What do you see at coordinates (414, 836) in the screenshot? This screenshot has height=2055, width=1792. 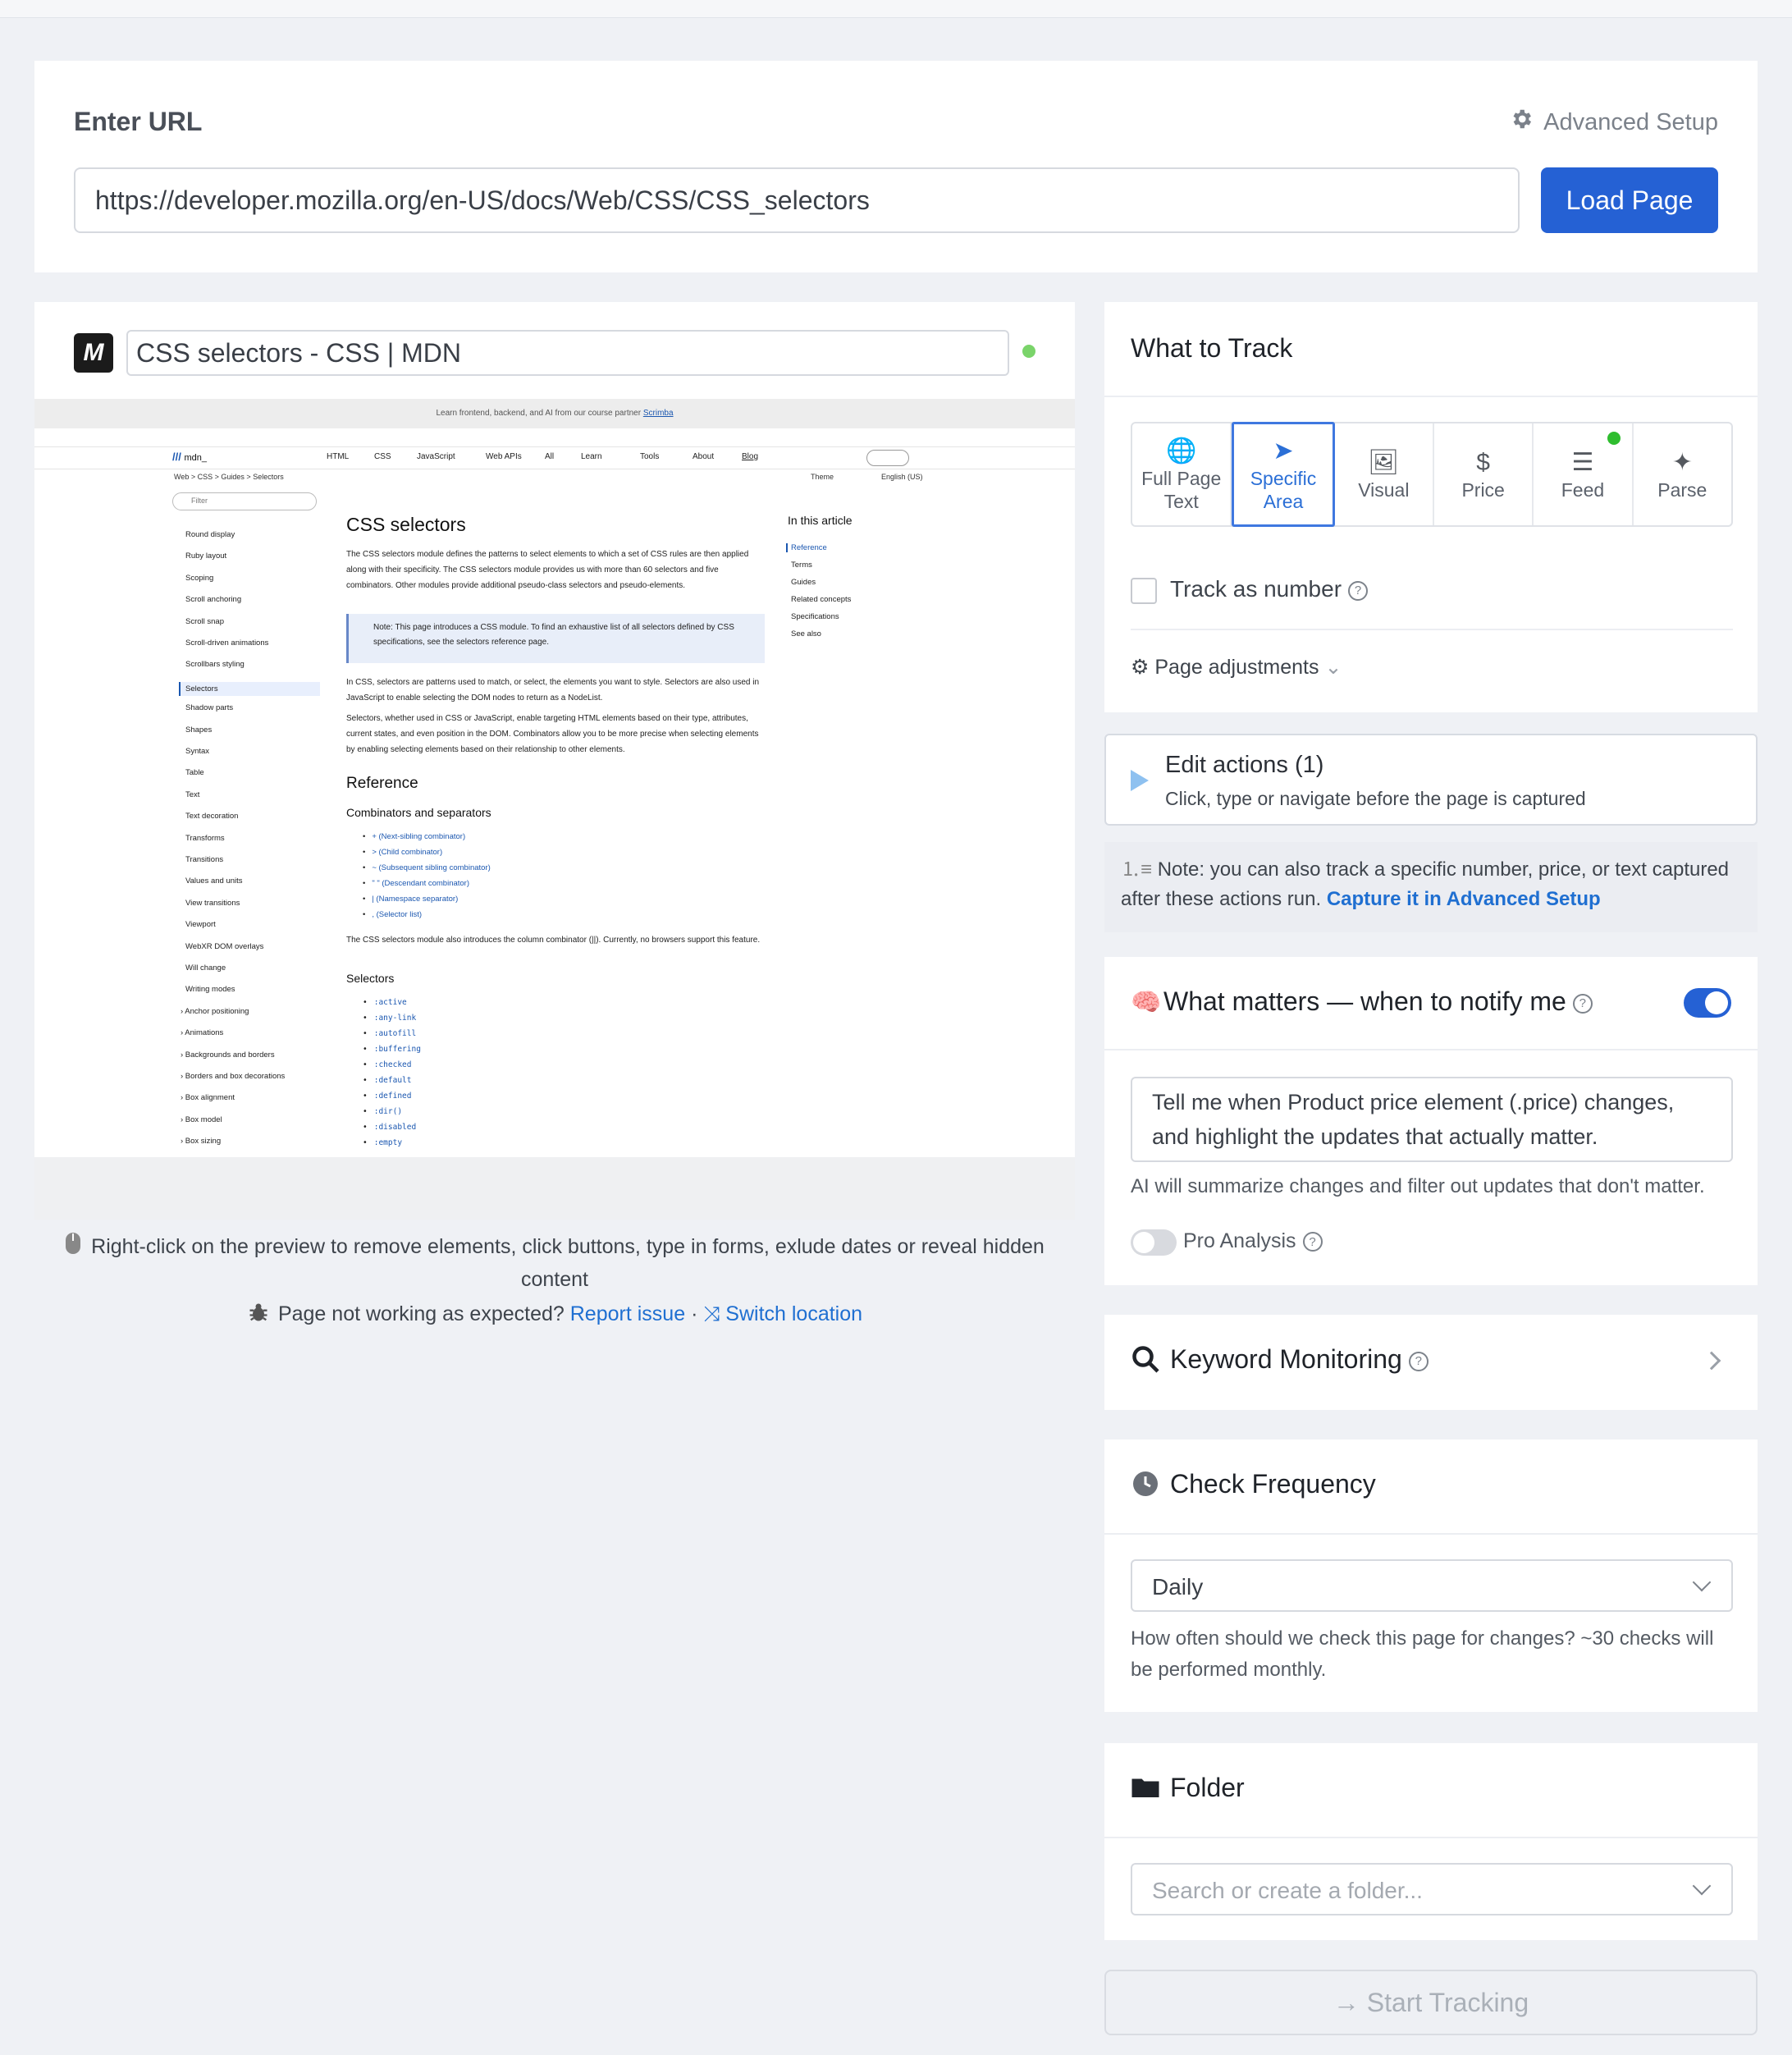 I see `mdn-combinator-item: + (Next-sibling combinator)` at bounding box center [414, 836].